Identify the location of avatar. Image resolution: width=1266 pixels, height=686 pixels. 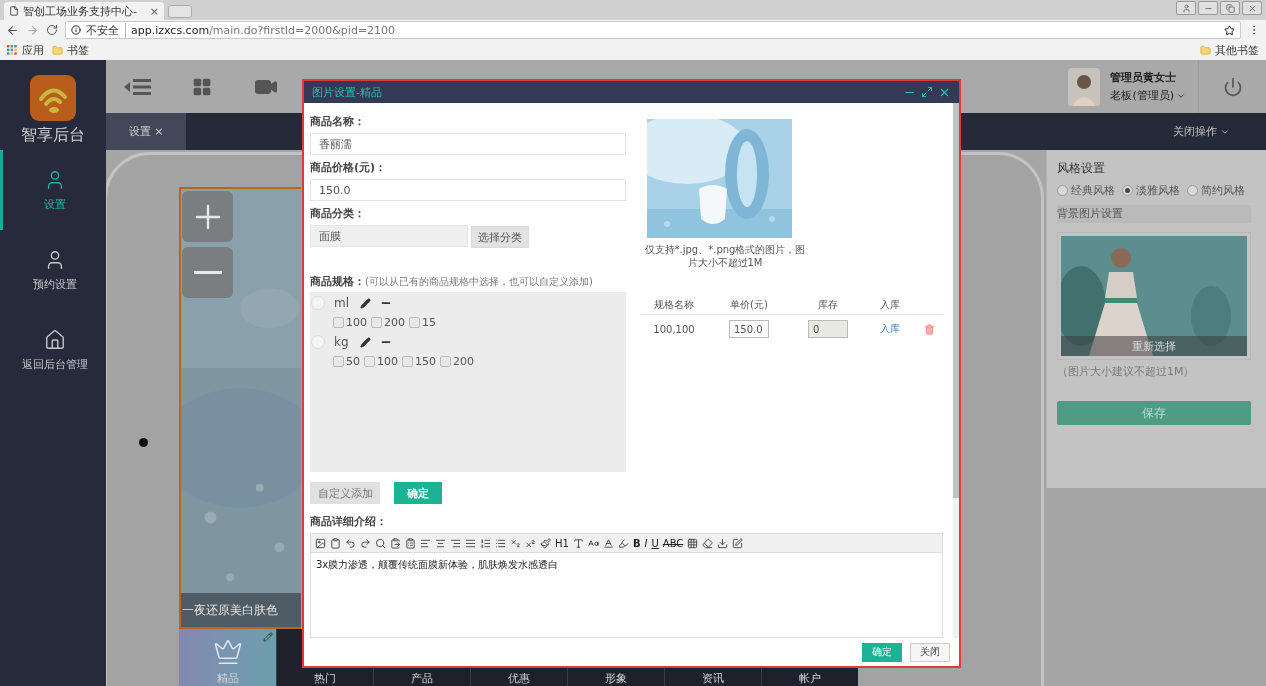
(1084, 86).